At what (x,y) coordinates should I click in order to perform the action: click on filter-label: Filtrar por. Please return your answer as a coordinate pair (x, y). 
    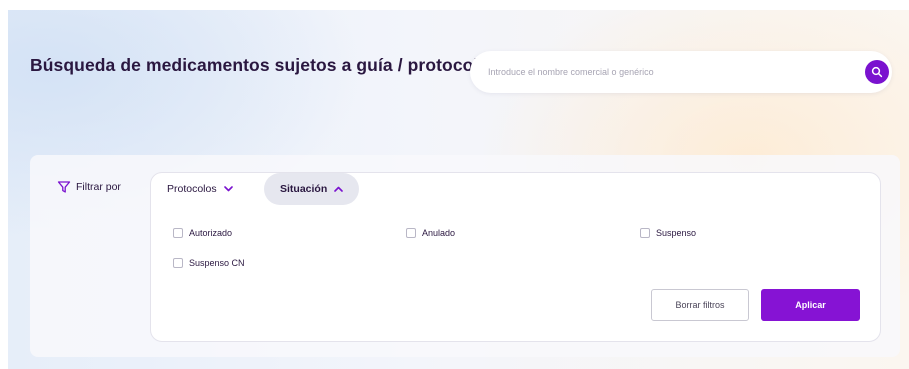
    Looking at the image, I should click on (98, 187).